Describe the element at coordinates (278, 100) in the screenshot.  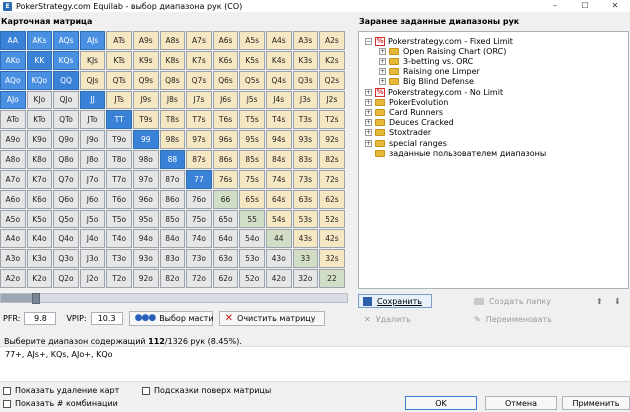
I see `matrix-cell: J4s` at that location.